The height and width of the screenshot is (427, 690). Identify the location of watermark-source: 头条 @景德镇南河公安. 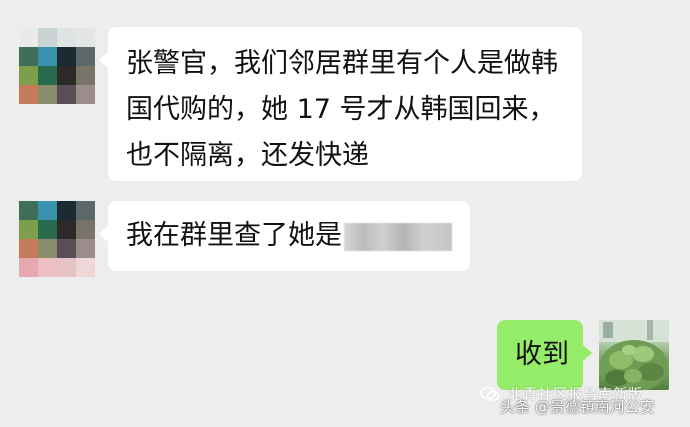
(577, 407).